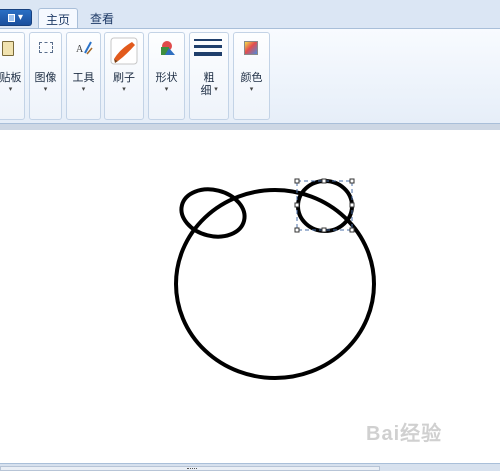  I want to click on svg-text: A, so click(80, 49).